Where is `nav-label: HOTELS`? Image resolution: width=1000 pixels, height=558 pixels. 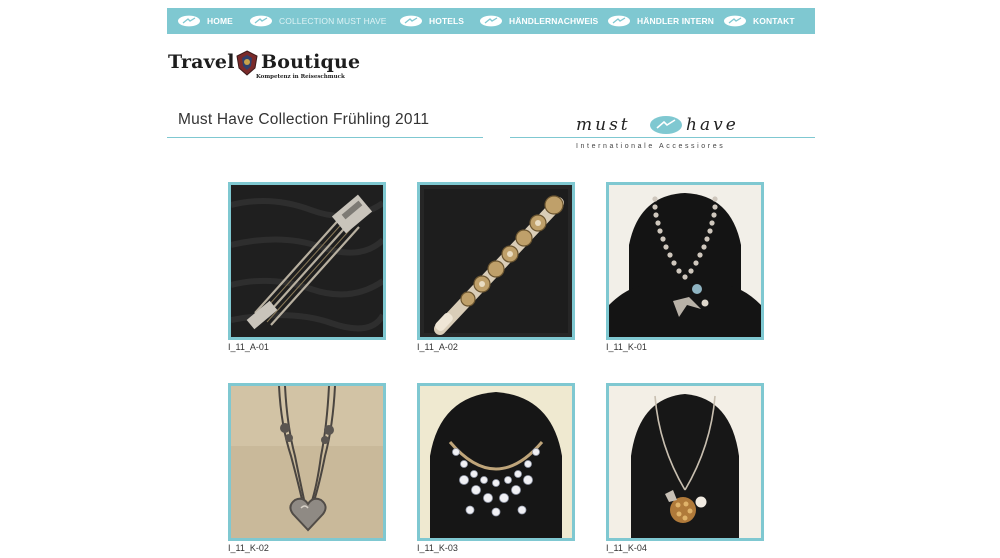 nav-label: HOTELS is located at coordinates (447, 21).